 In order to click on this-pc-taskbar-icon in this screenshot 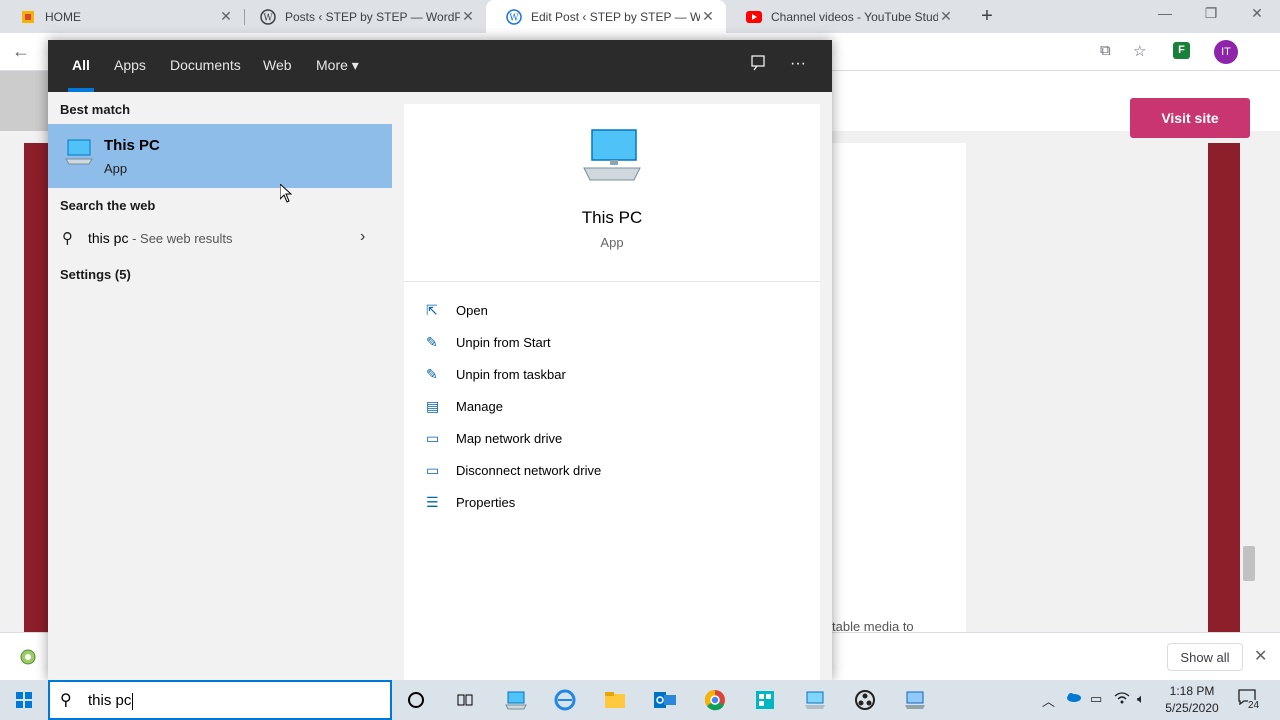, I will do `click(516, 700)`.